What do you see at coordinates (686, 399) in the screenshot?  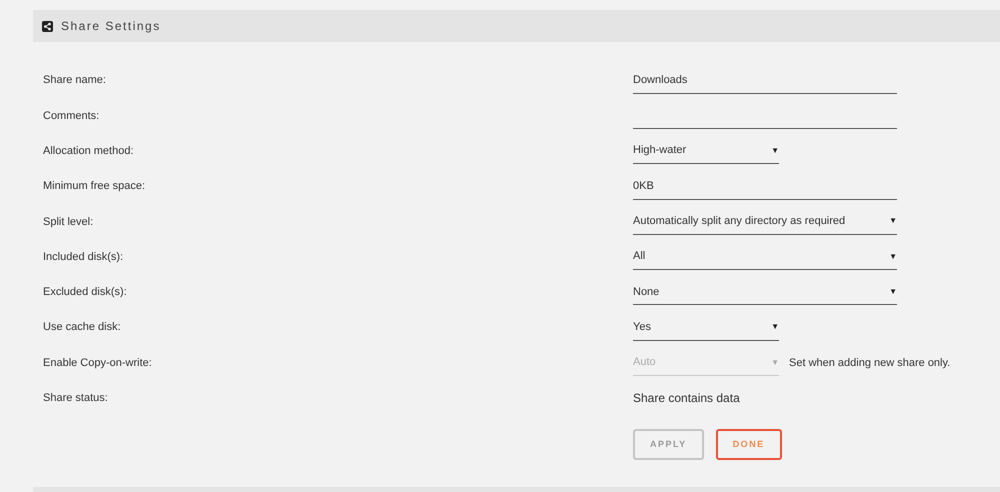 I see `status-text: Share contains data` at bounding box center [686, 399].